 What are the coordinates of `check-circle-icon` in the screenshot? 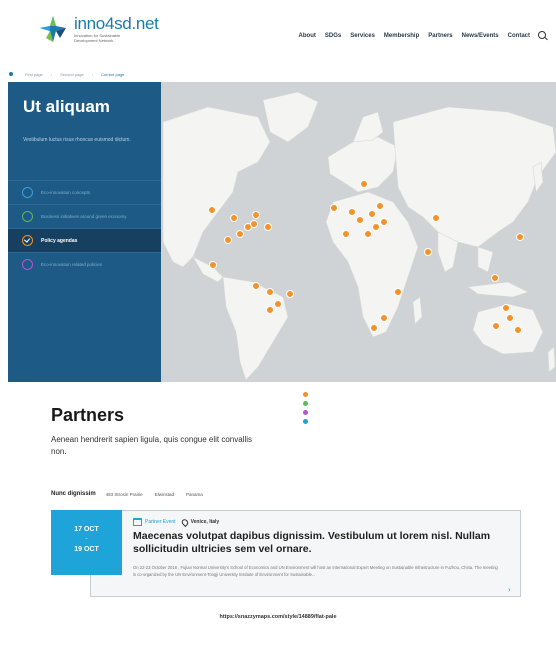 It's located at (27, 240).